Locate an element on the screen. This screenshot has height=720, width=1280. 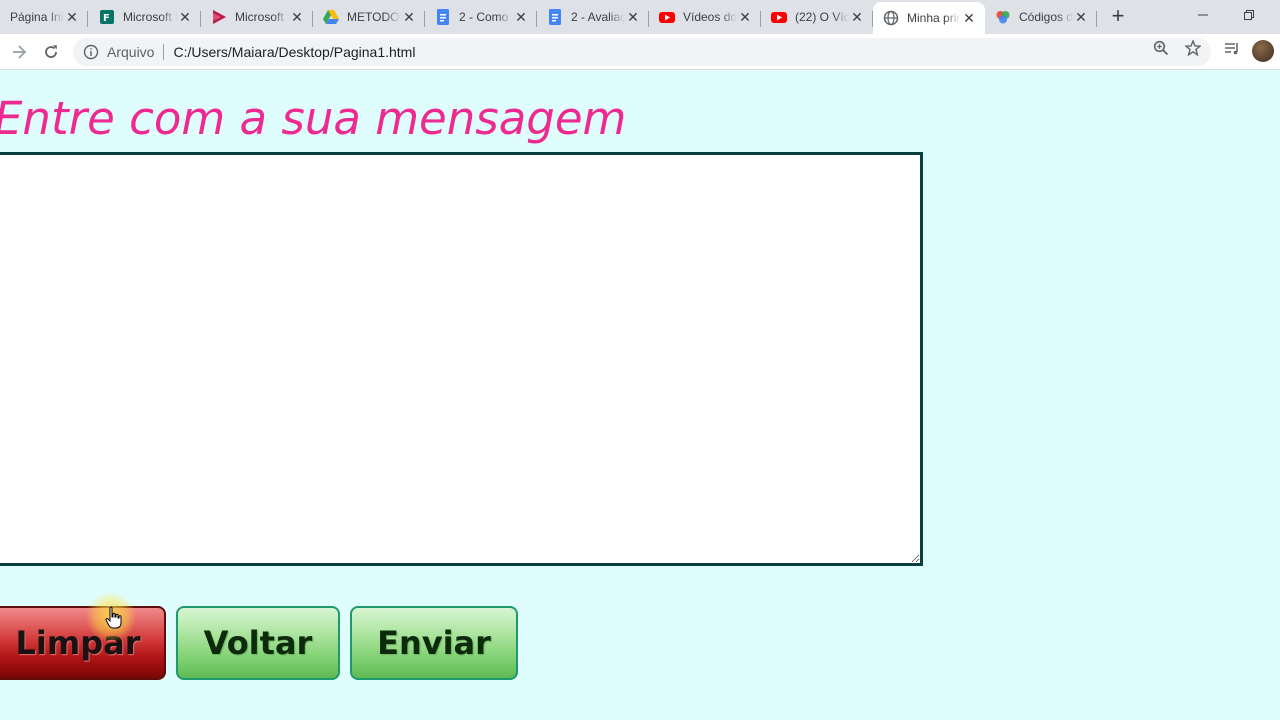
tab-2-avaliacao: 2 - Avaliação ✕ is located at coordinates (593, 17).